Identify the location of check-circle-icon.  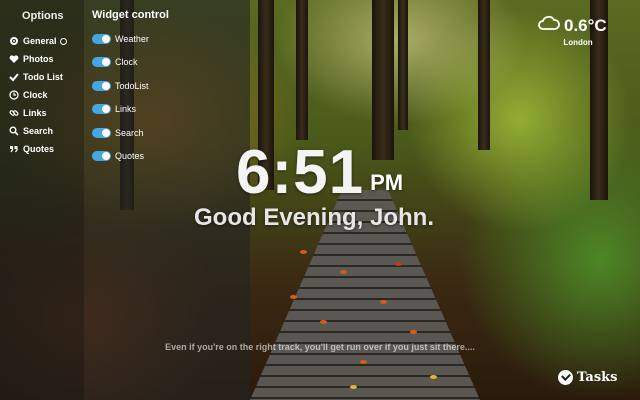
(565, 377).